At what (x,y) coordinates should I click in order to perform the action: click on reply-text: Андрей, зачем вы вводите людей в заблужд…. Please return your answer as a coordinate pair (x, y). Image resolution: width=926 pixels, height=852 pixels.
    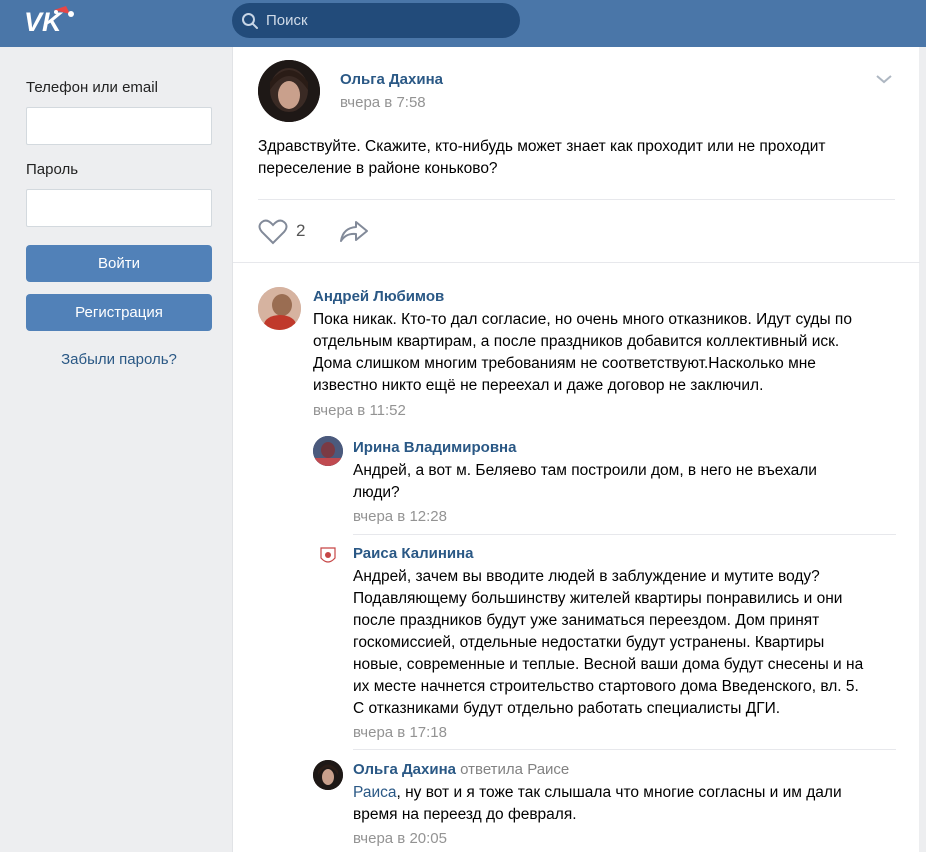
    Looking at the image, I should click on (625, 643).